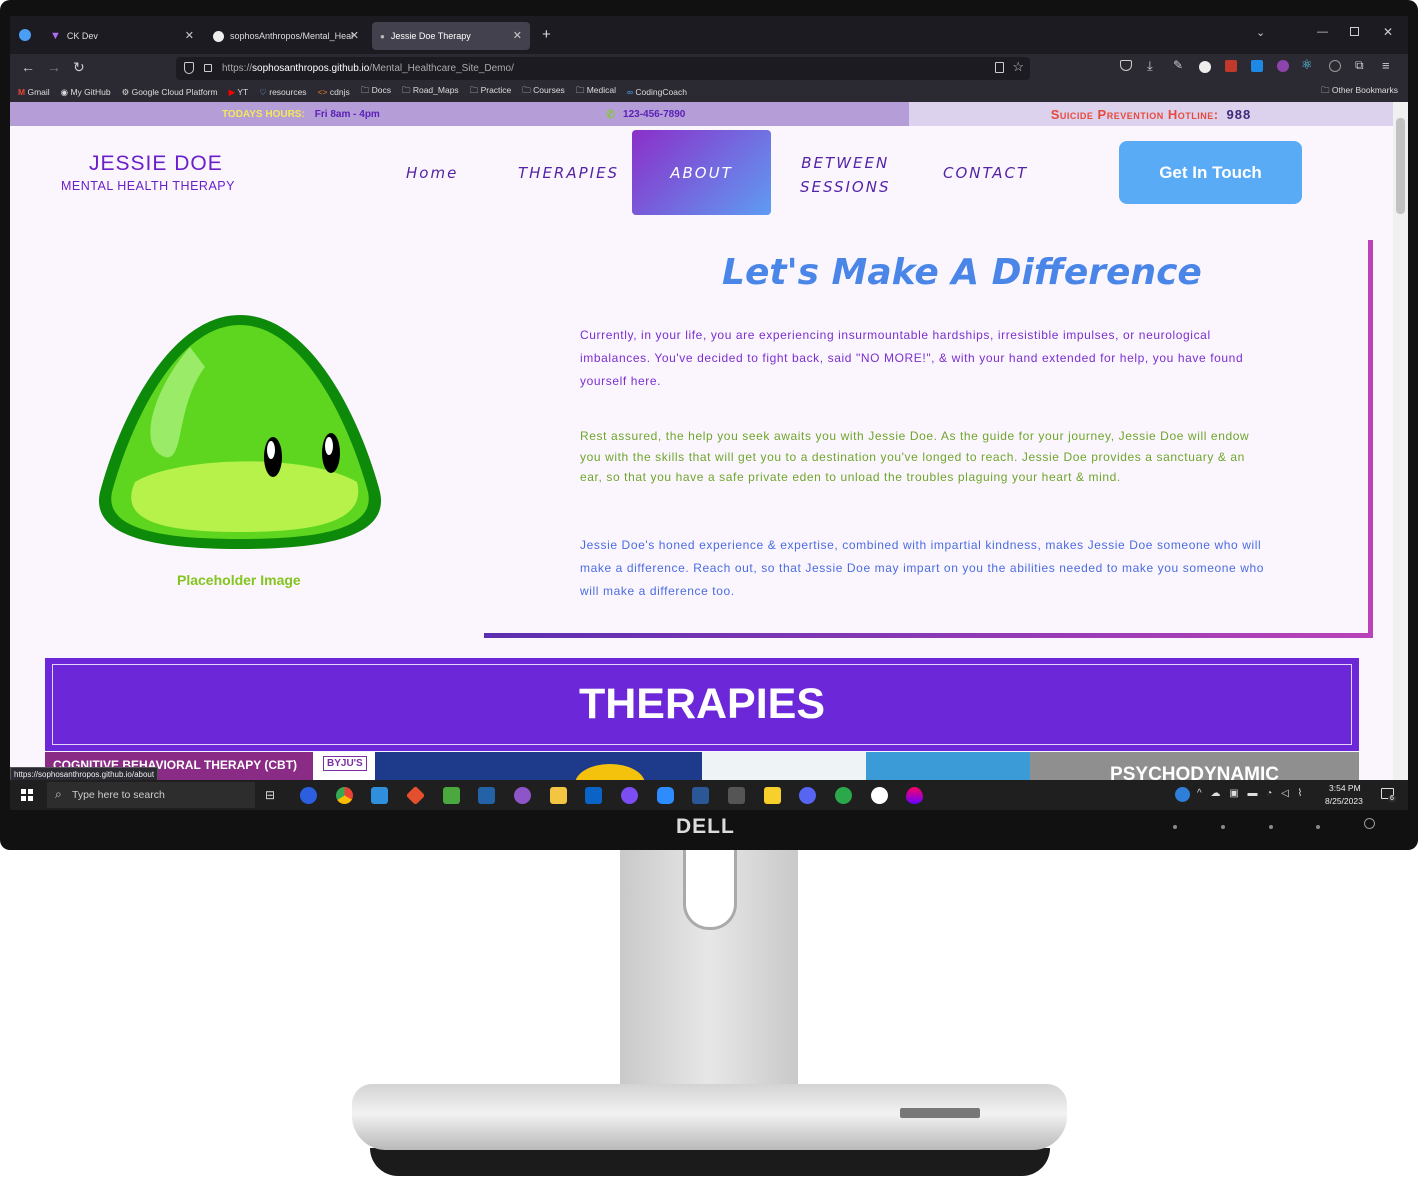 The height and width of the screenshot is (1178, 1418). Describe the element at coordinates (122, 36) in the screenshot. I see `tab-ck-dev: ▼ CK Dev ✕` at that location.